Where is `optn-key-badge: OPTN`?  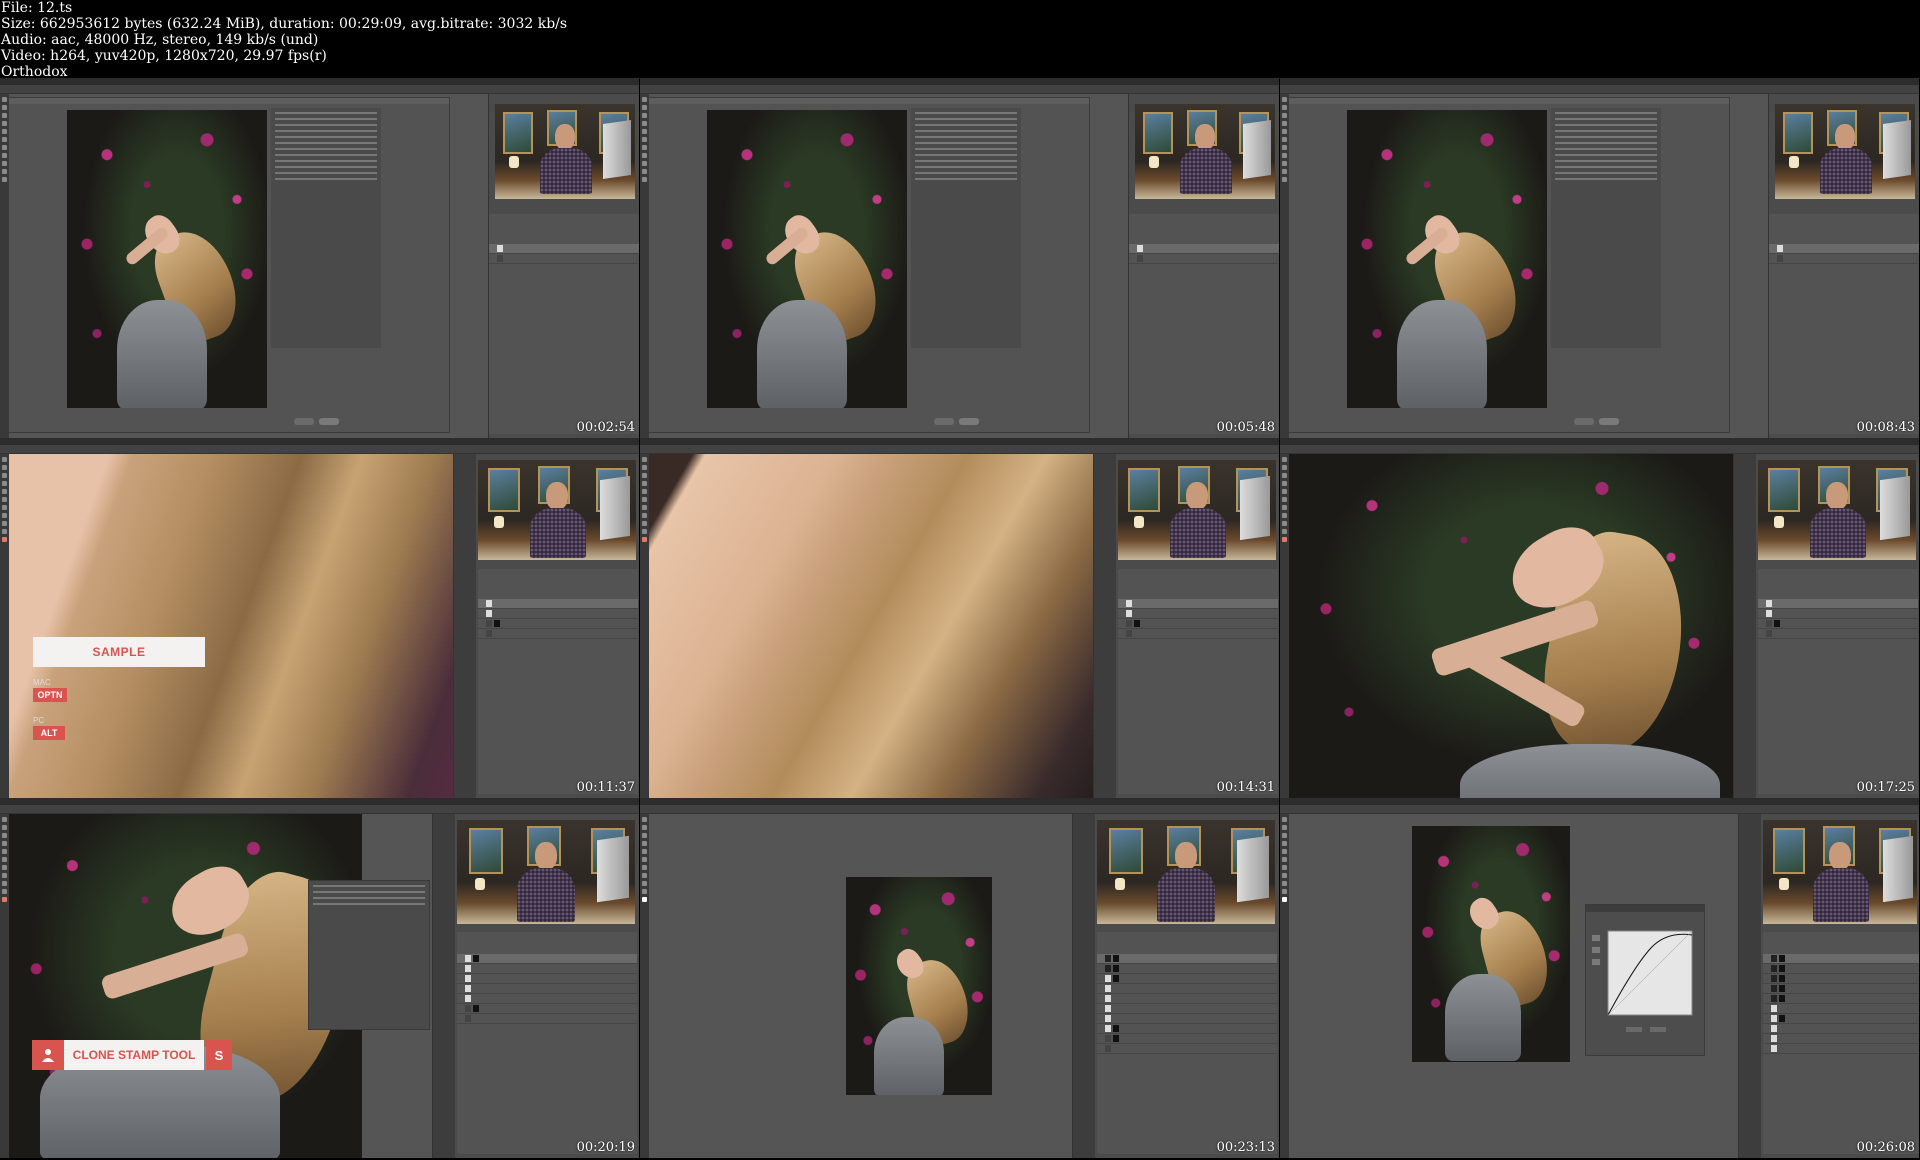 optn-key-badge: OPTN is located at coordinates (50, 695).